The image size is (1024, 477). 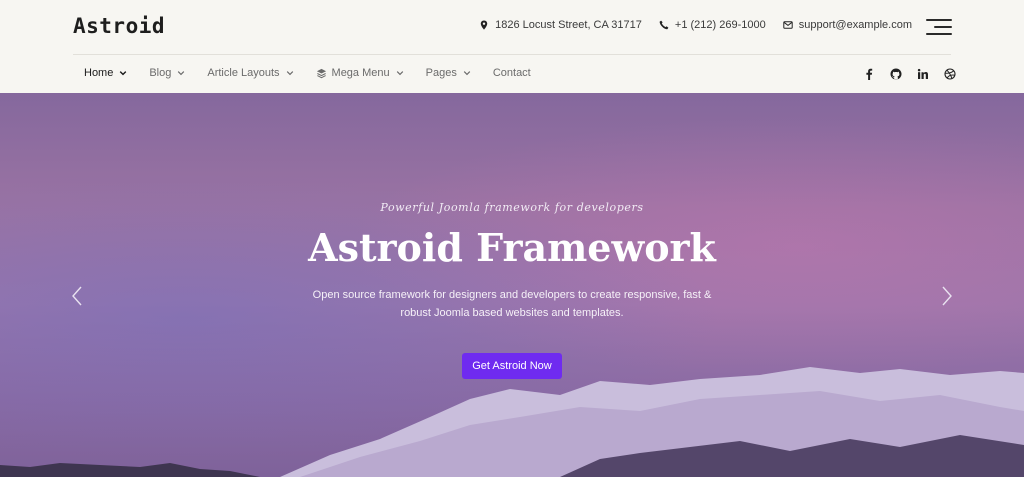 I want to click on linkedin-icon, so click(x=923, y=74).